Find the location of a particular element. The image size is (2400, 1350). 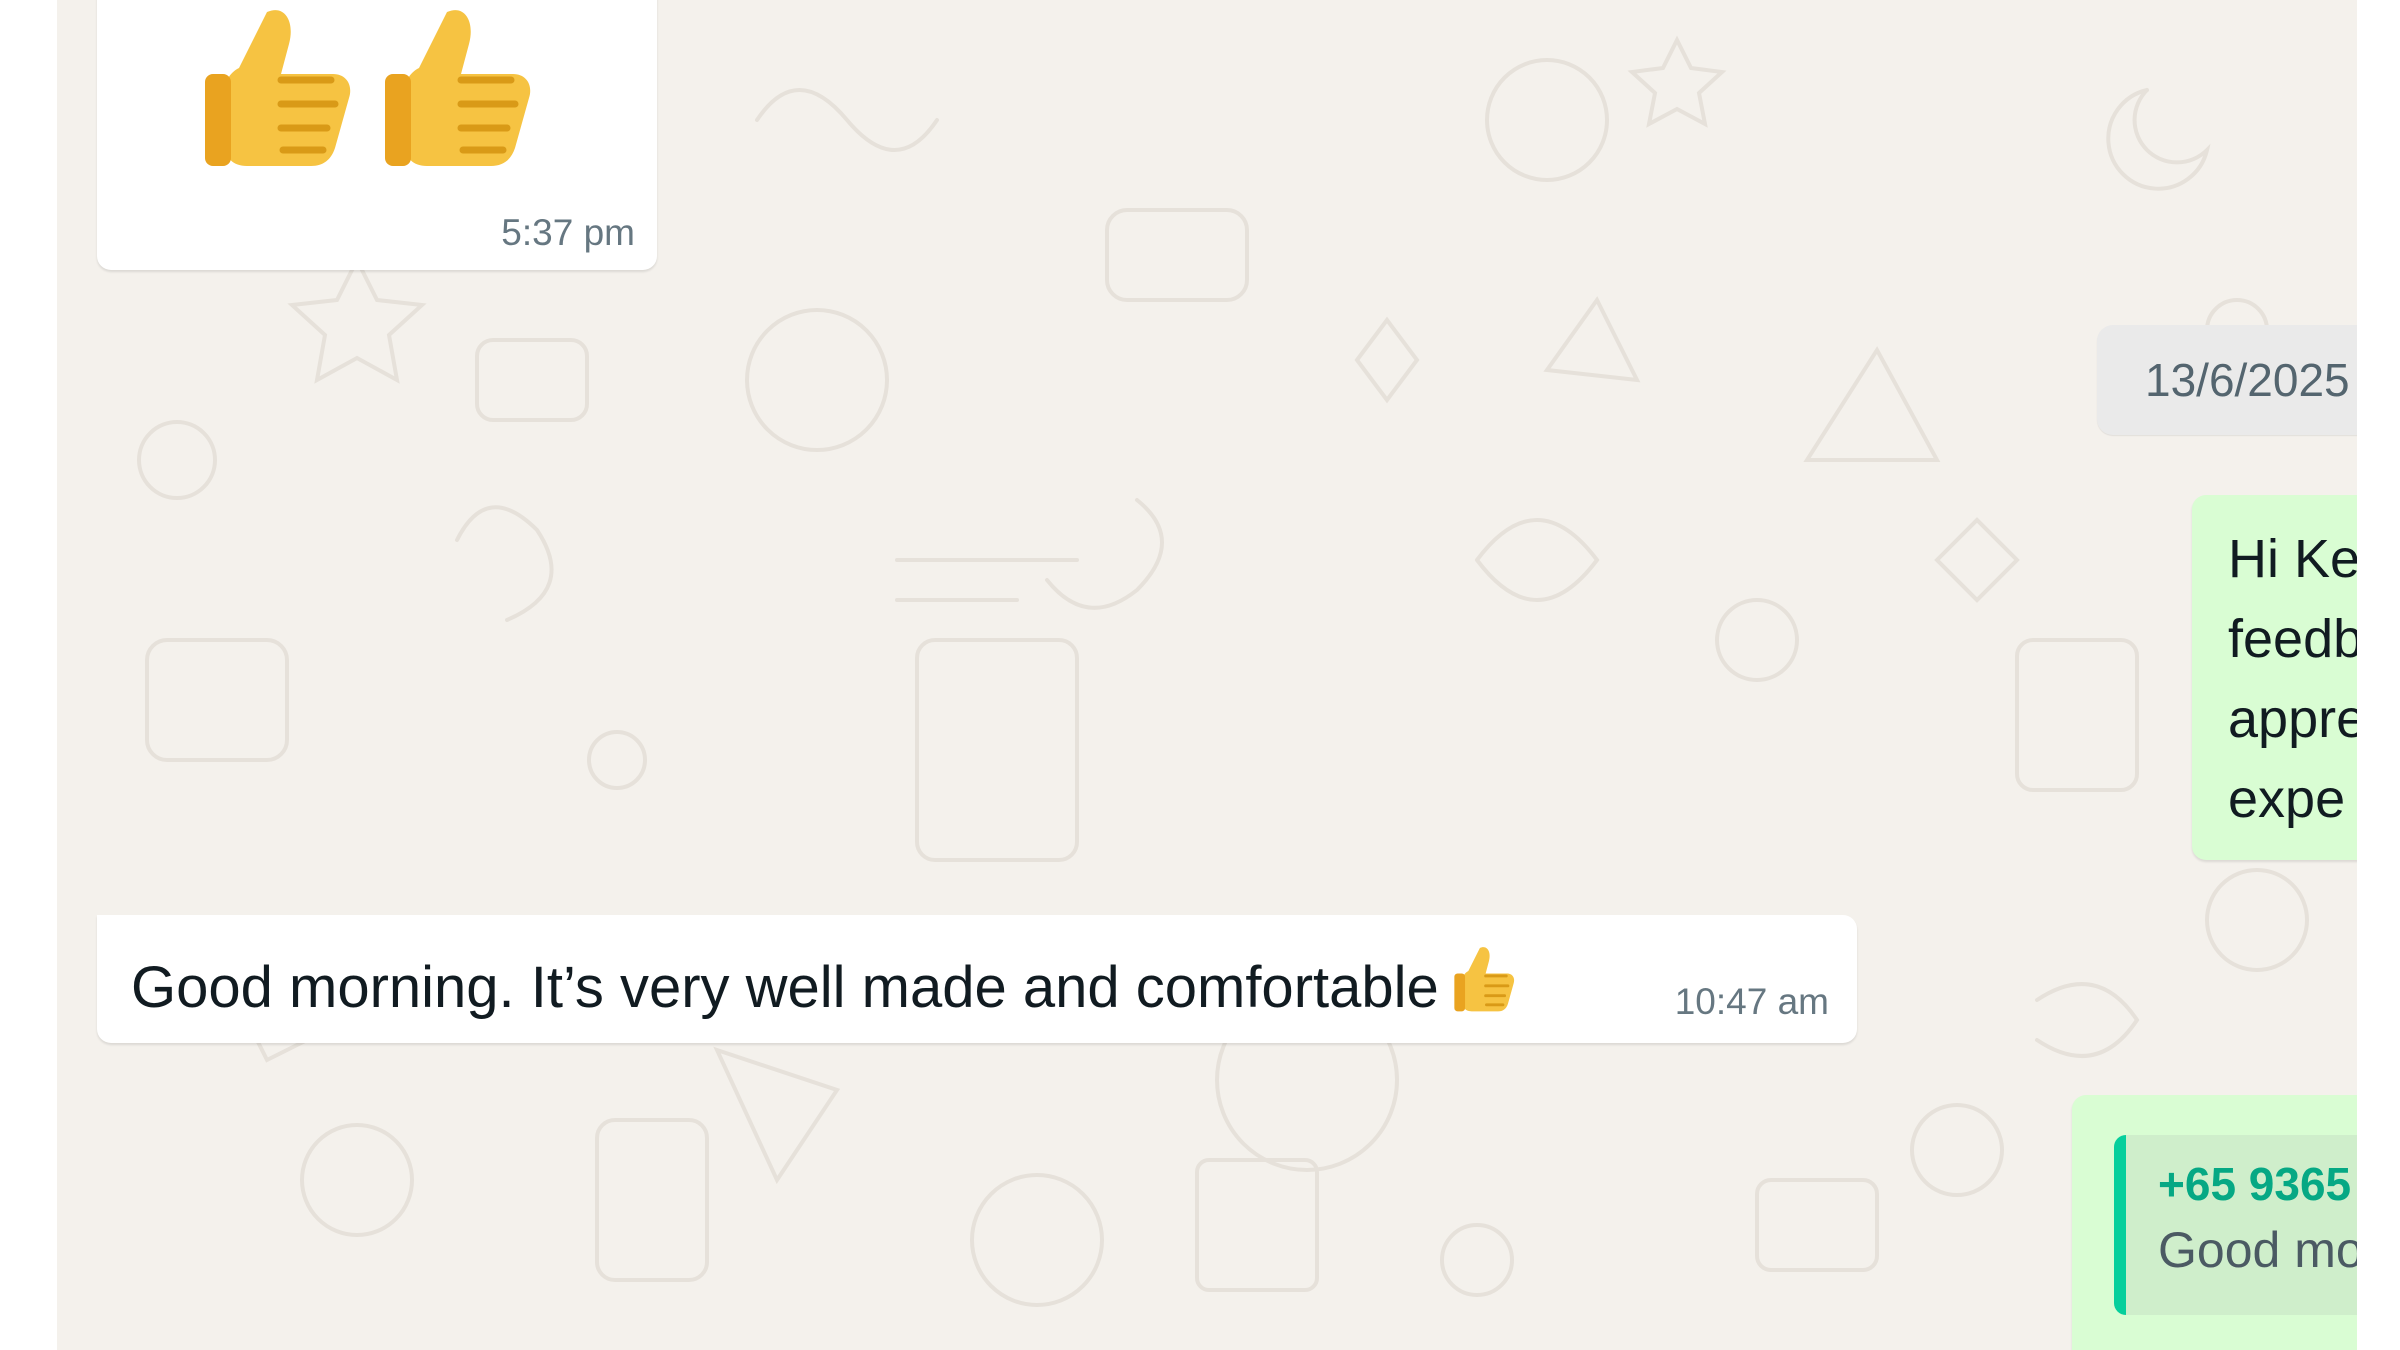

message-outgoing-reply: +65 9365 35 Good morn is located at coordinates (2214, 1222).